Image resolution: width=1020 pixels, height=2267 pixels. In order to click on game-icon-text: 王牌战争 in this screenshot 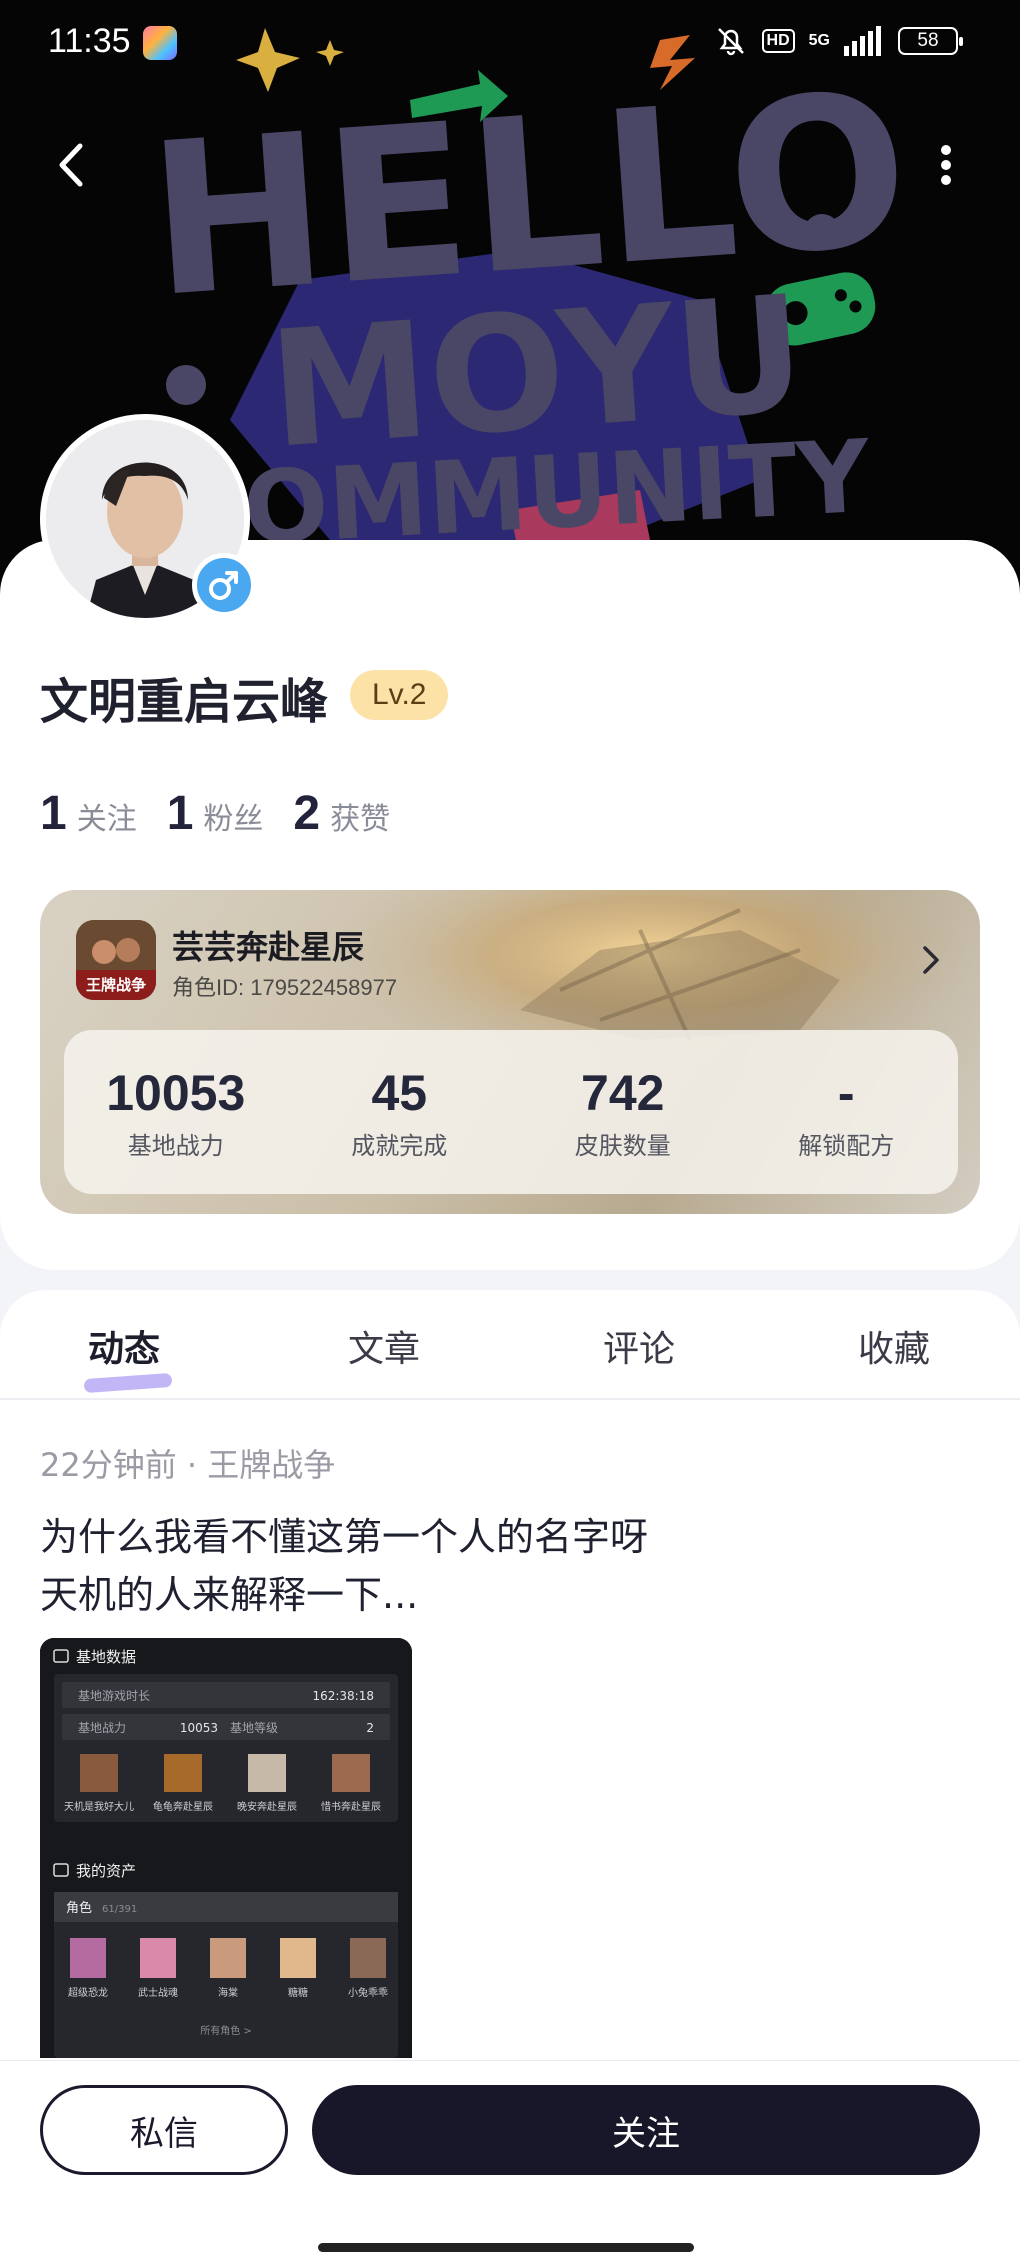, I will do `click(116, 985)`.